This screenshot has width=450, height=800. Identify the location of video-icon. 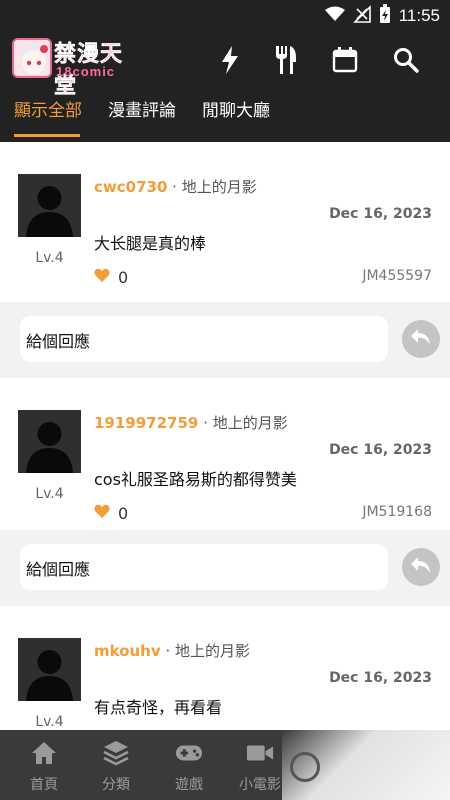
(260, 753).